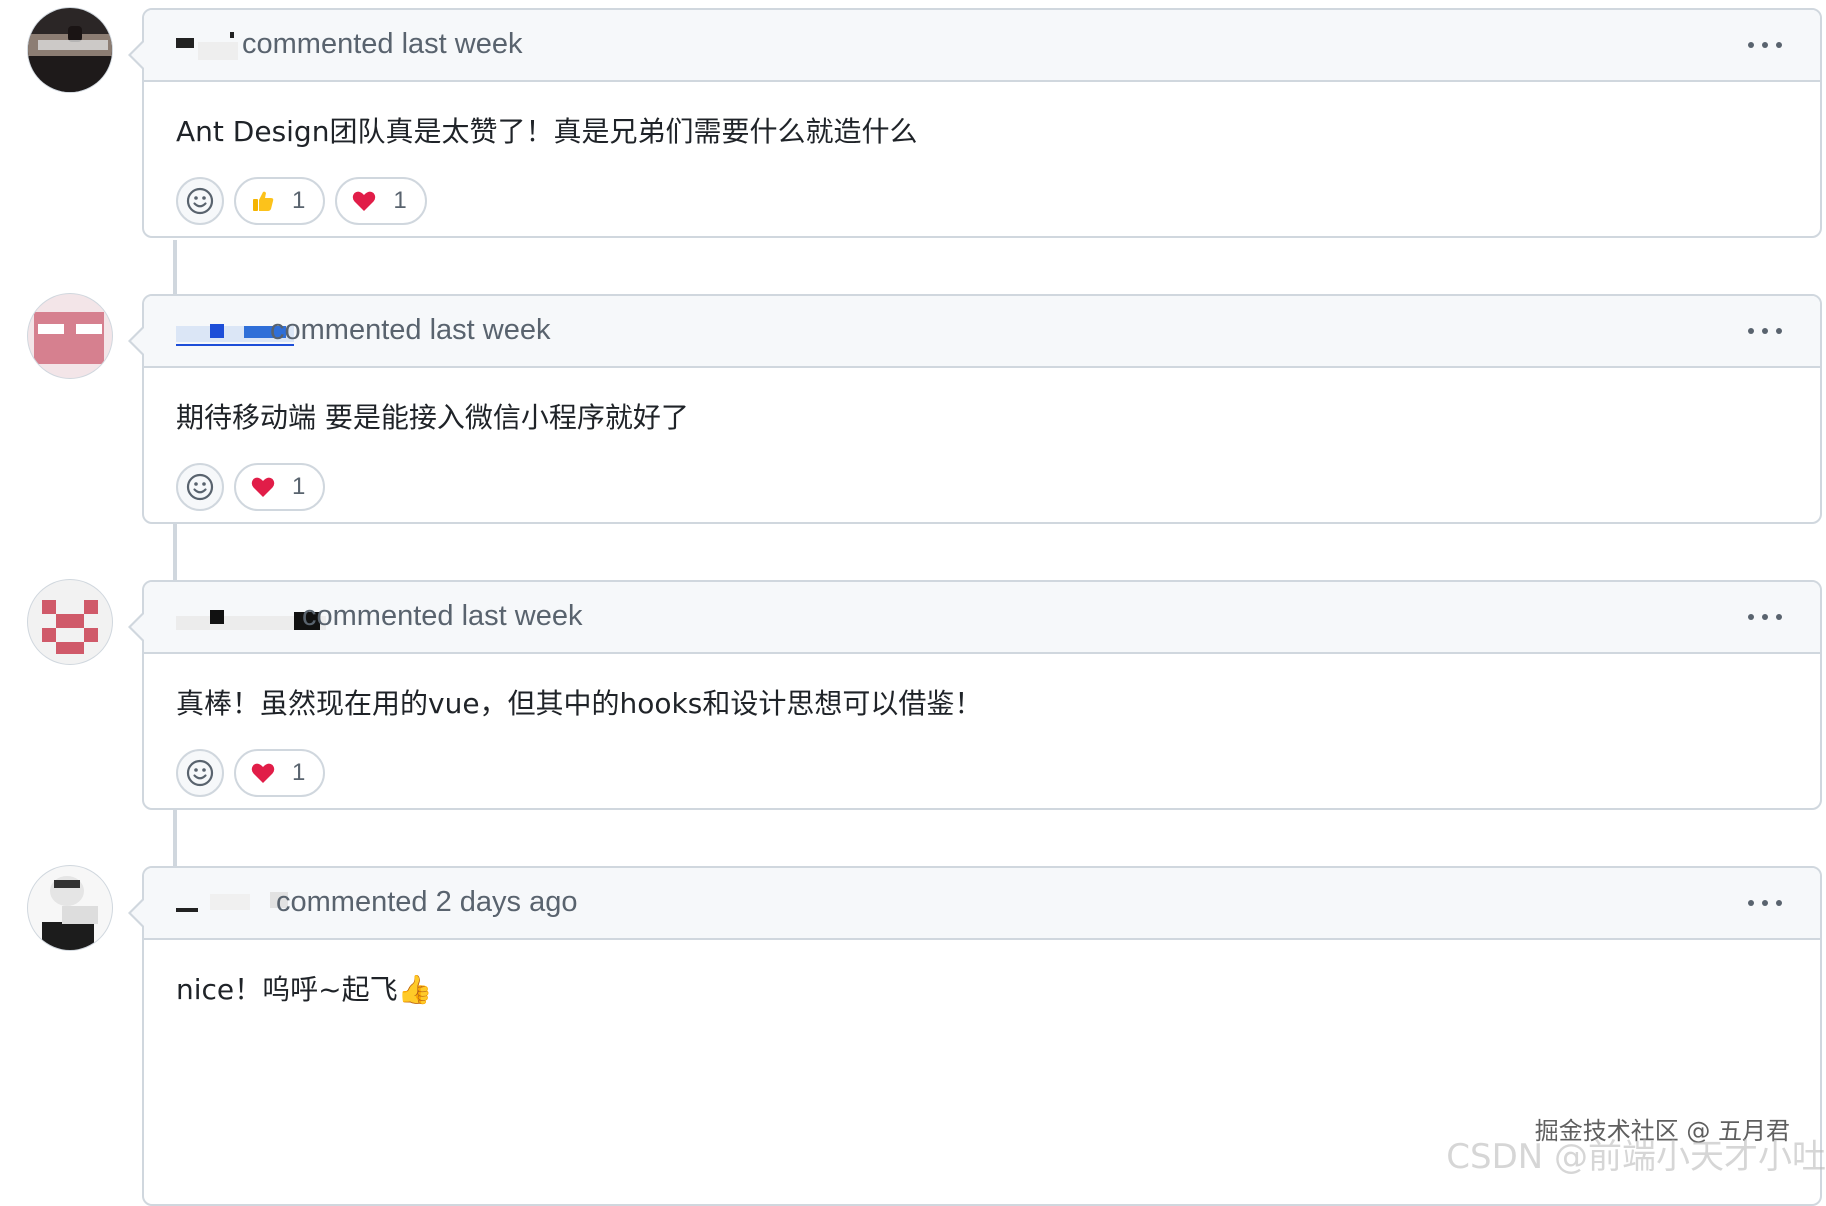  What do you see at coordinates (982, 741) in the screenshot?
I see `comment-body: 真棒！虽然现在用的vue，但其中的hooks和设计思想可以借鉴！ 1` at bounding box center [982, 741].